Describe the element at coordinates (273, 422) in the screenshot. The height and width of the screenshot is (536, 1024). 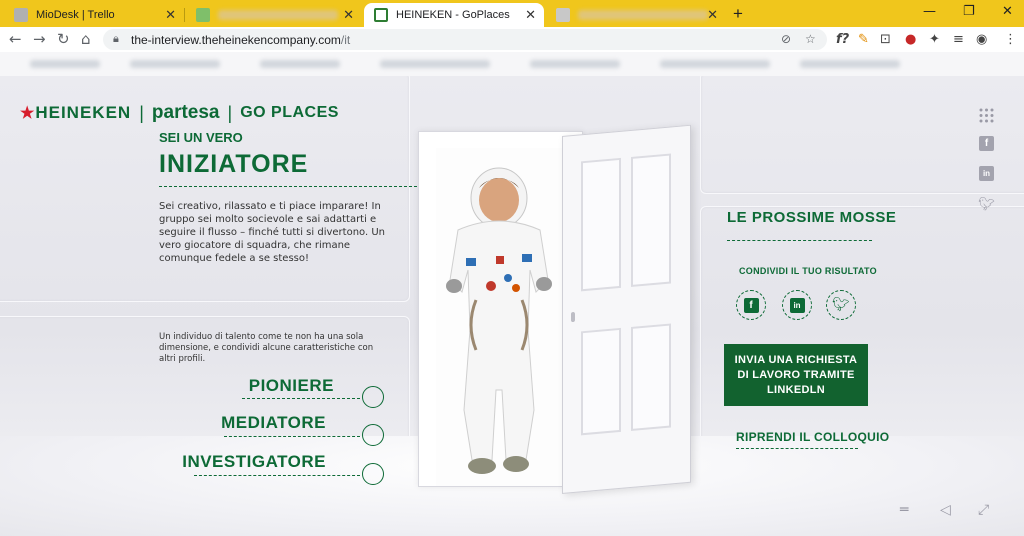
I see `profile-label: MEDIATORE` at that location.